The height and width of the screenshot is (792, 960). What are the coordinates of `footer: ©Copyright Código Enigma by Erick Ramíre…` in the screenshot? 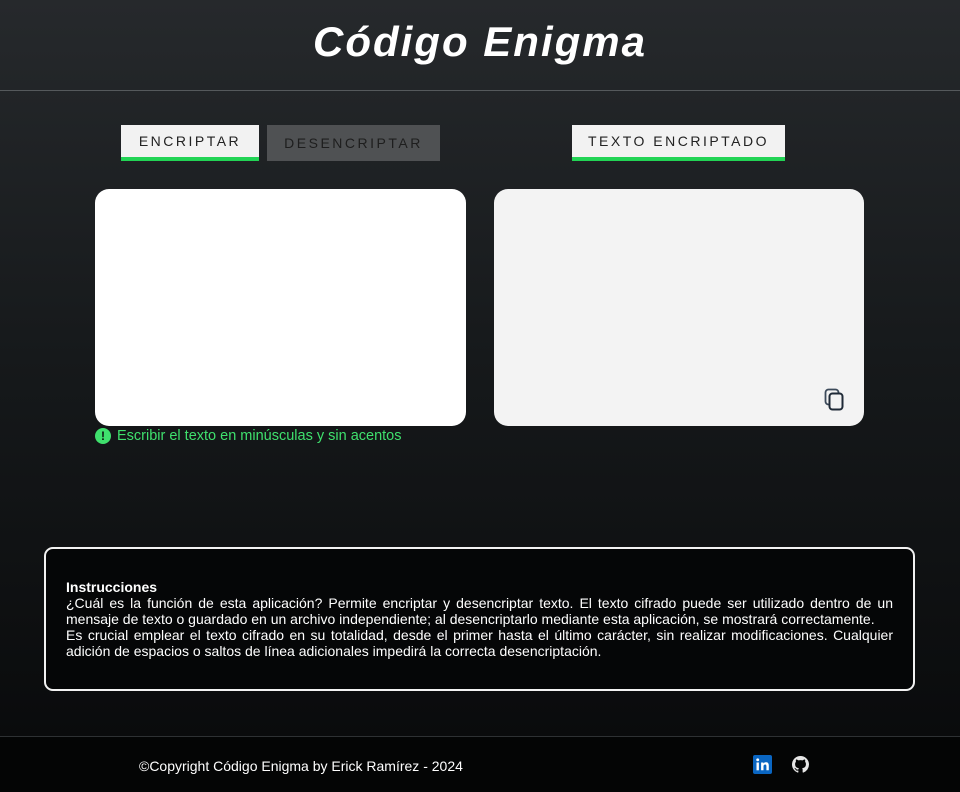 It's located at (480, 764).